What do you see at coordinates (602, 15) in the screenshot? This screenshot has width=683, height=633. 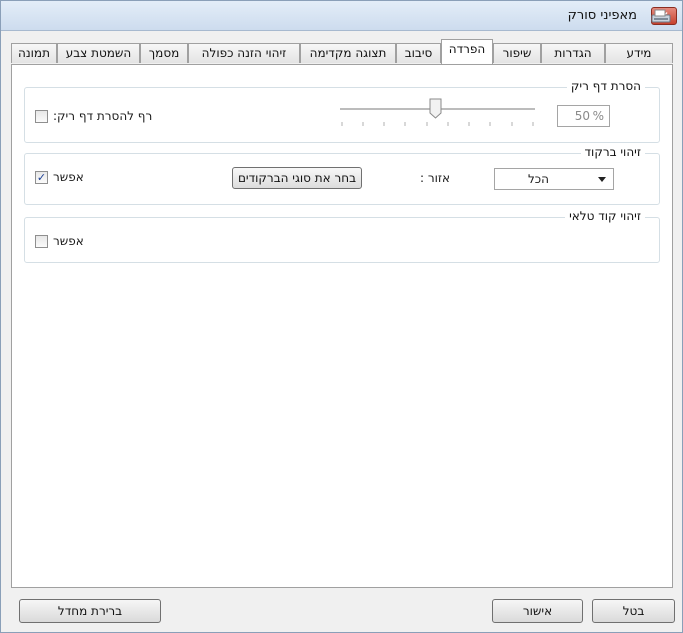 I see `window-title: מאפיני סורק` at bounding box center [602, 15].